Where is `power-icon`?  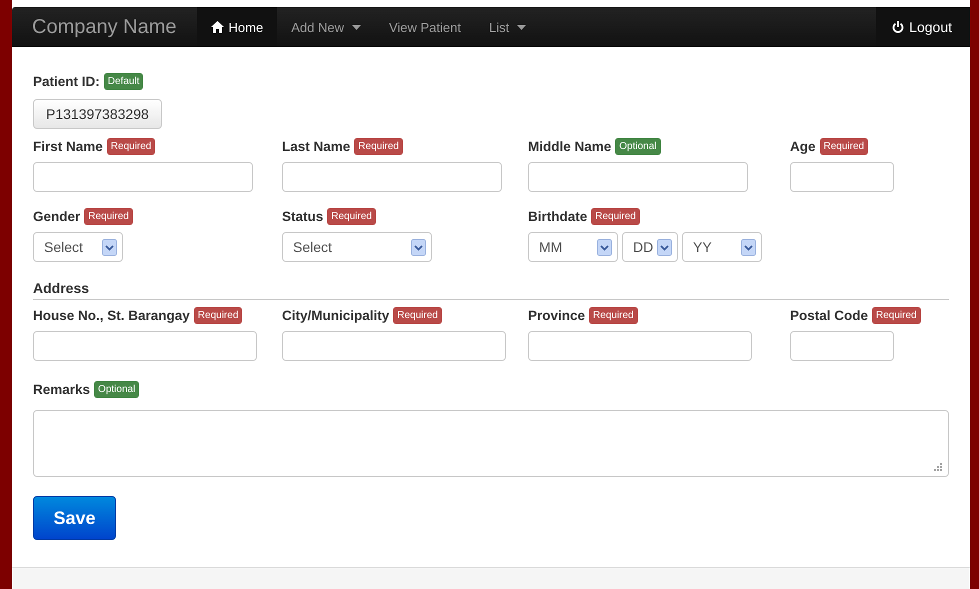 power-icon is located at coordinates (898, 27).